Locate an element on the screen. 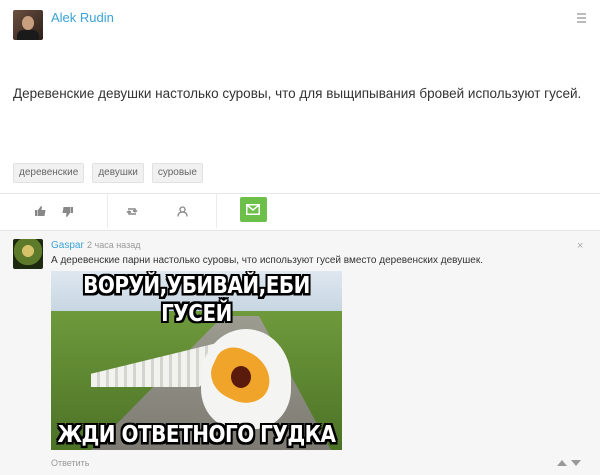 This screenshot has height=475, width=600. reply-link: Ответить is located at coordinates (70, 463).